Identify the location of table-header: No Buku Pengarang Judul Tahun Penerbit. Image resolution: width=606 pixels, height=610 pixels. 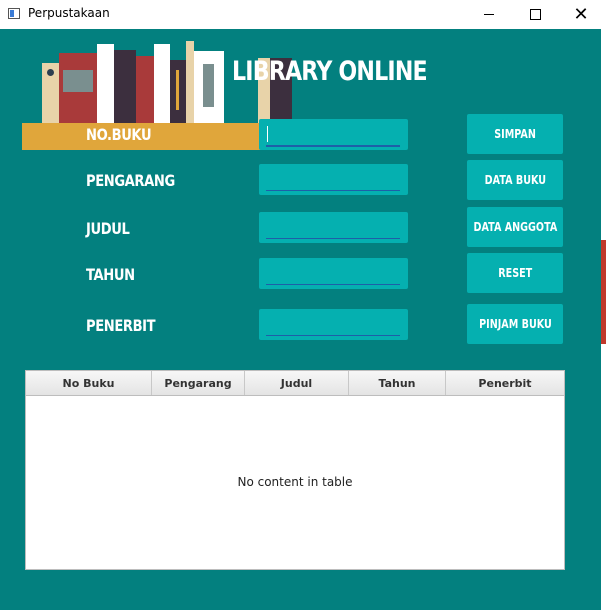
(295, 383).